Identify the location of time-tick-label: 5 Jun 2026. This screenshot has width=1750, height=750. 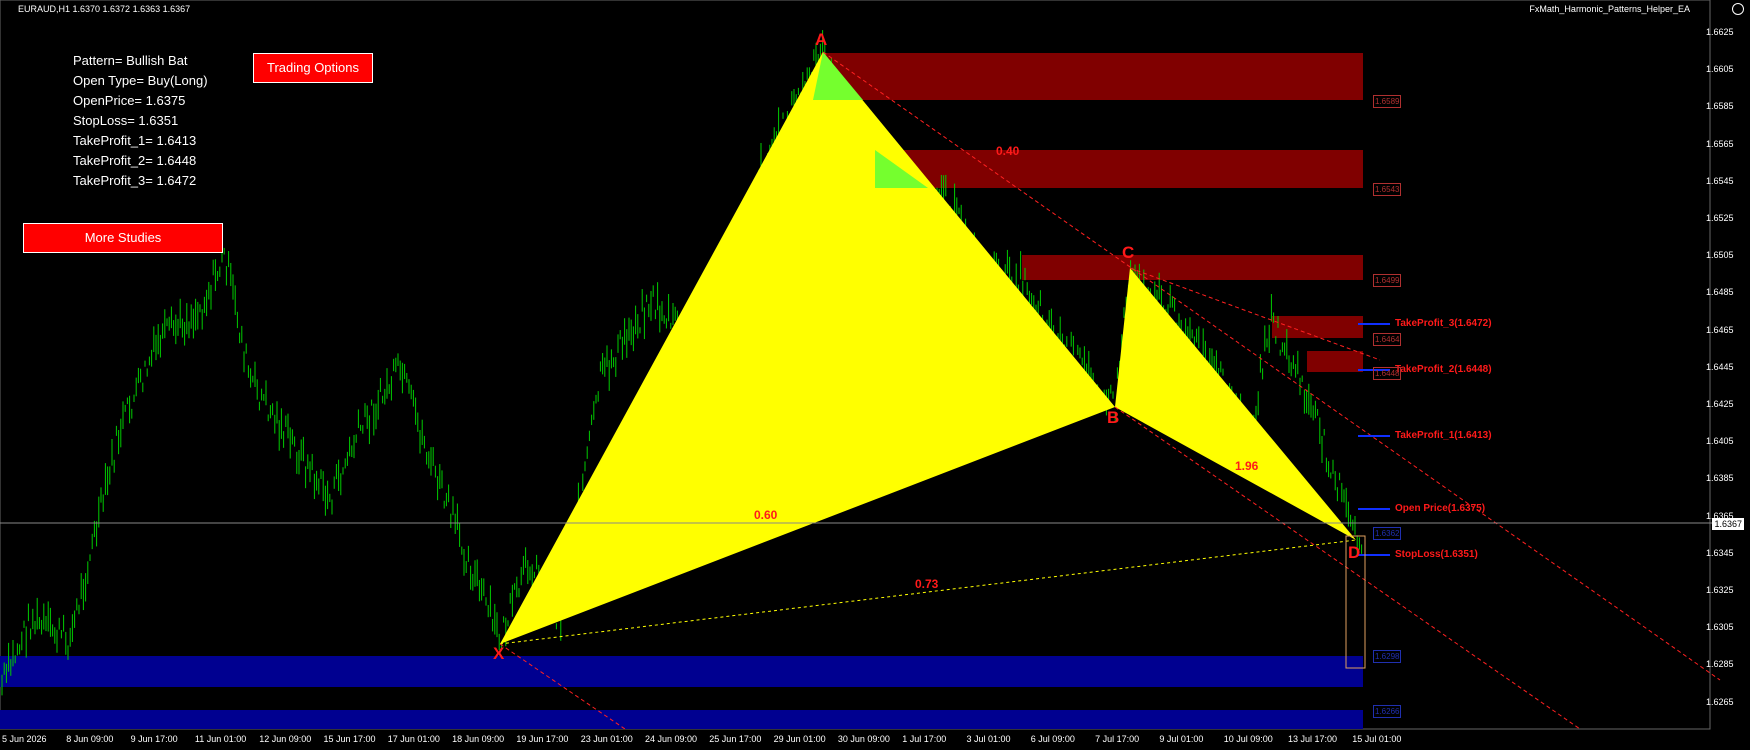
(24, 739).